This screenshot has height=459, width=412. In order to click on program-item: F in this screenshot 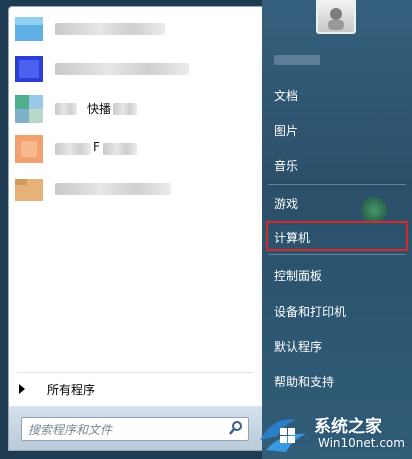, I will do `click(135, 149)`.